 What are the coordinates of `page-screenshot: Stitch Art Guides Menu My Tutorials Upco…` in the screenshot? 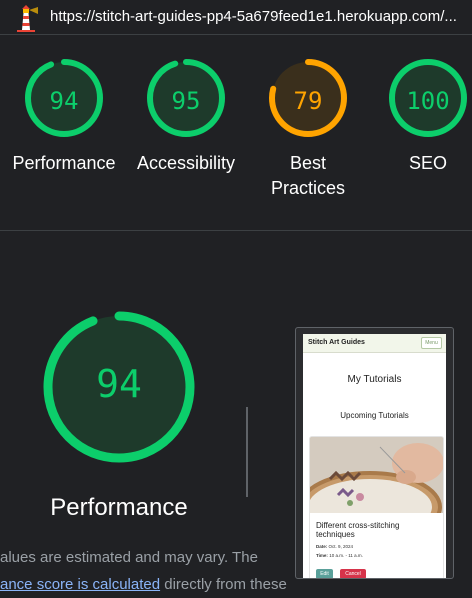 It's located at (374, 453).